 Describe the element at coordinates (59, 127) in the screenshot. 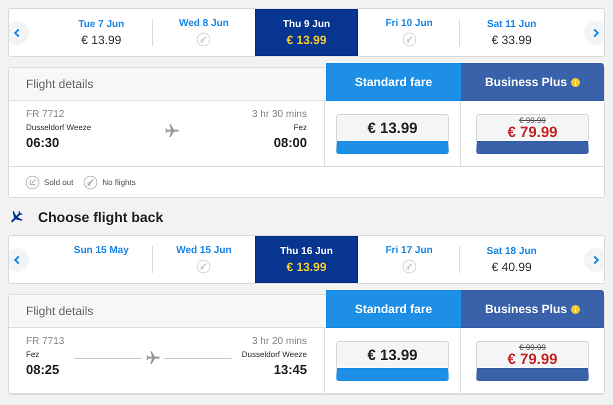

I see `departure-airport: Dusseldorf Weeze` at that location.